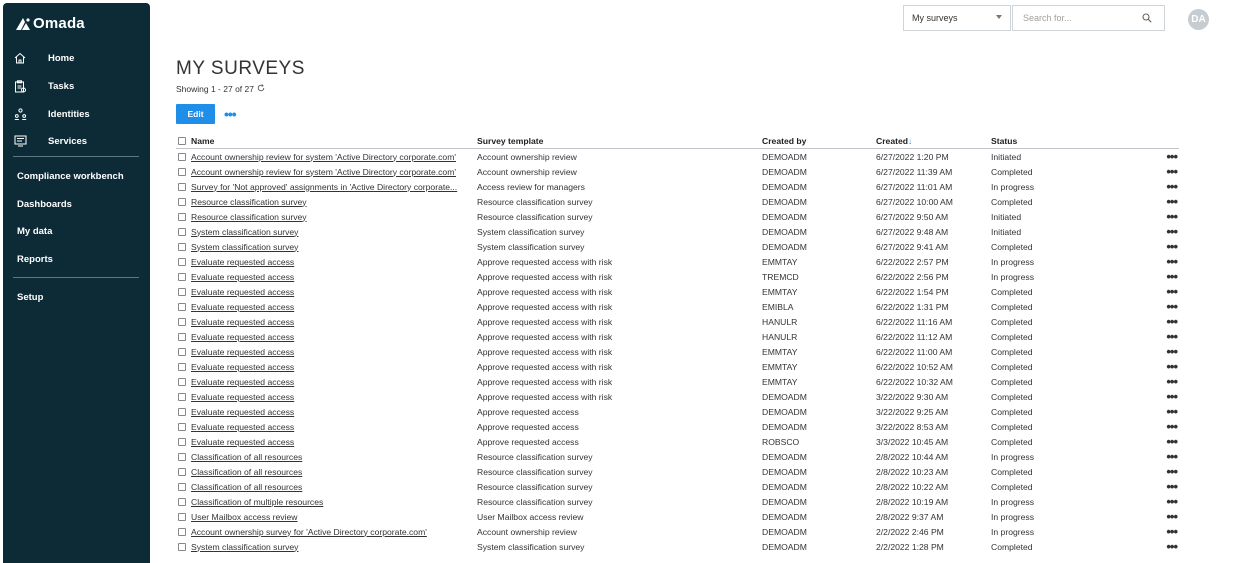 The height and width of the screenshot is (563, 1240). I want to click on column-header-name: Name, so click(326, 141).